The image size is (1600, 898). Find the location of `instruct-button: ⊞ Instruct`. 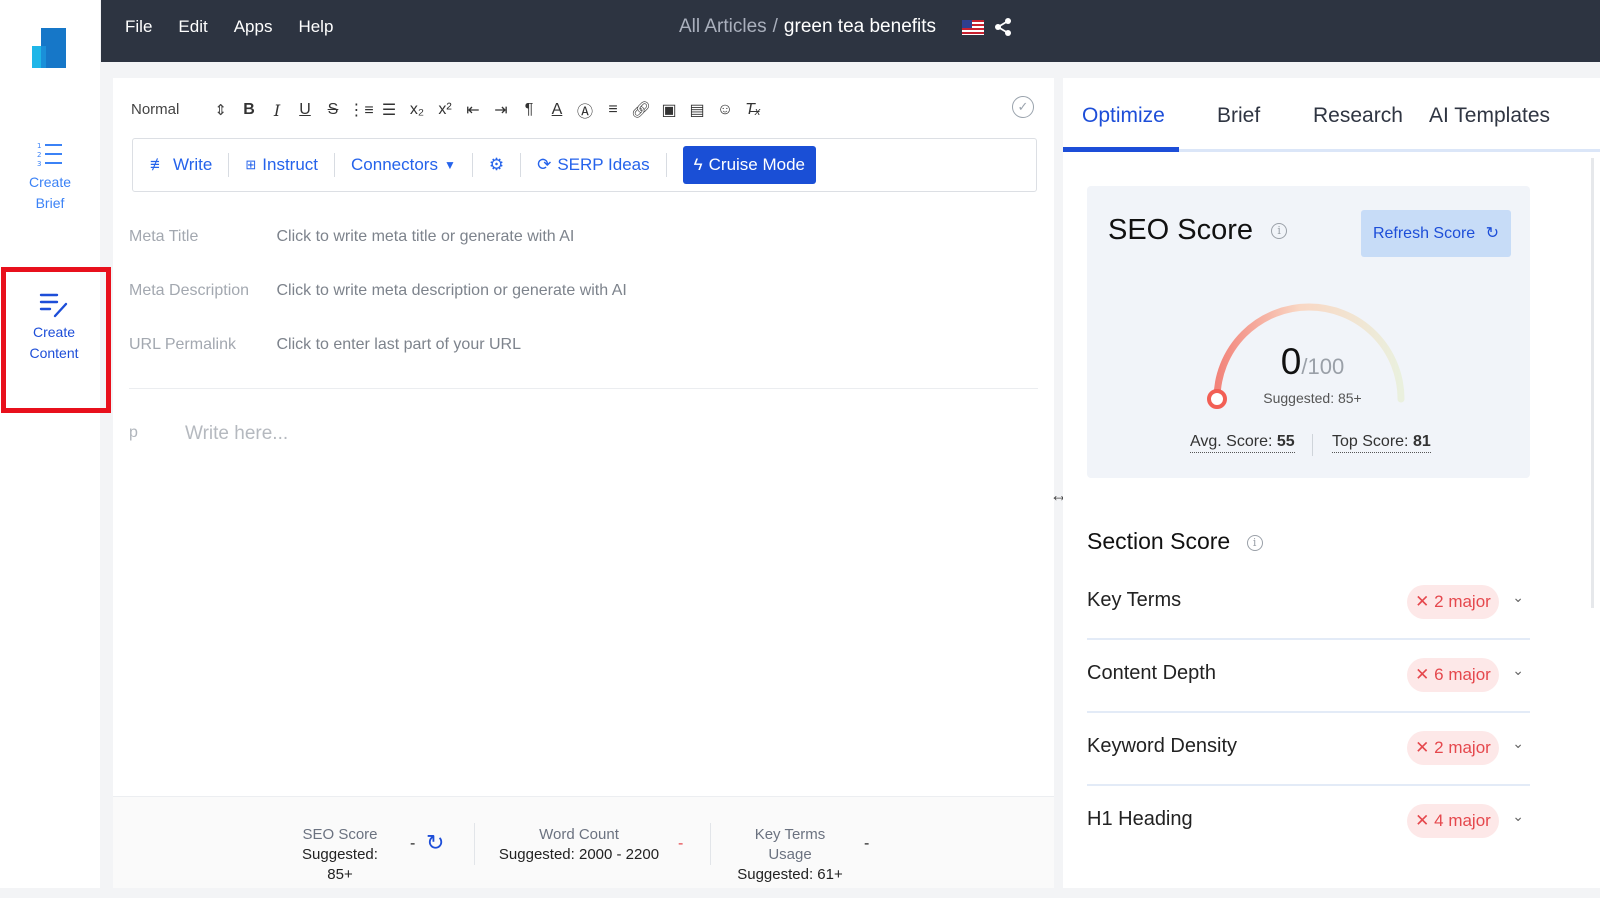

instruct-button: ⊞ Instruct is located at coordinates (281, 165).